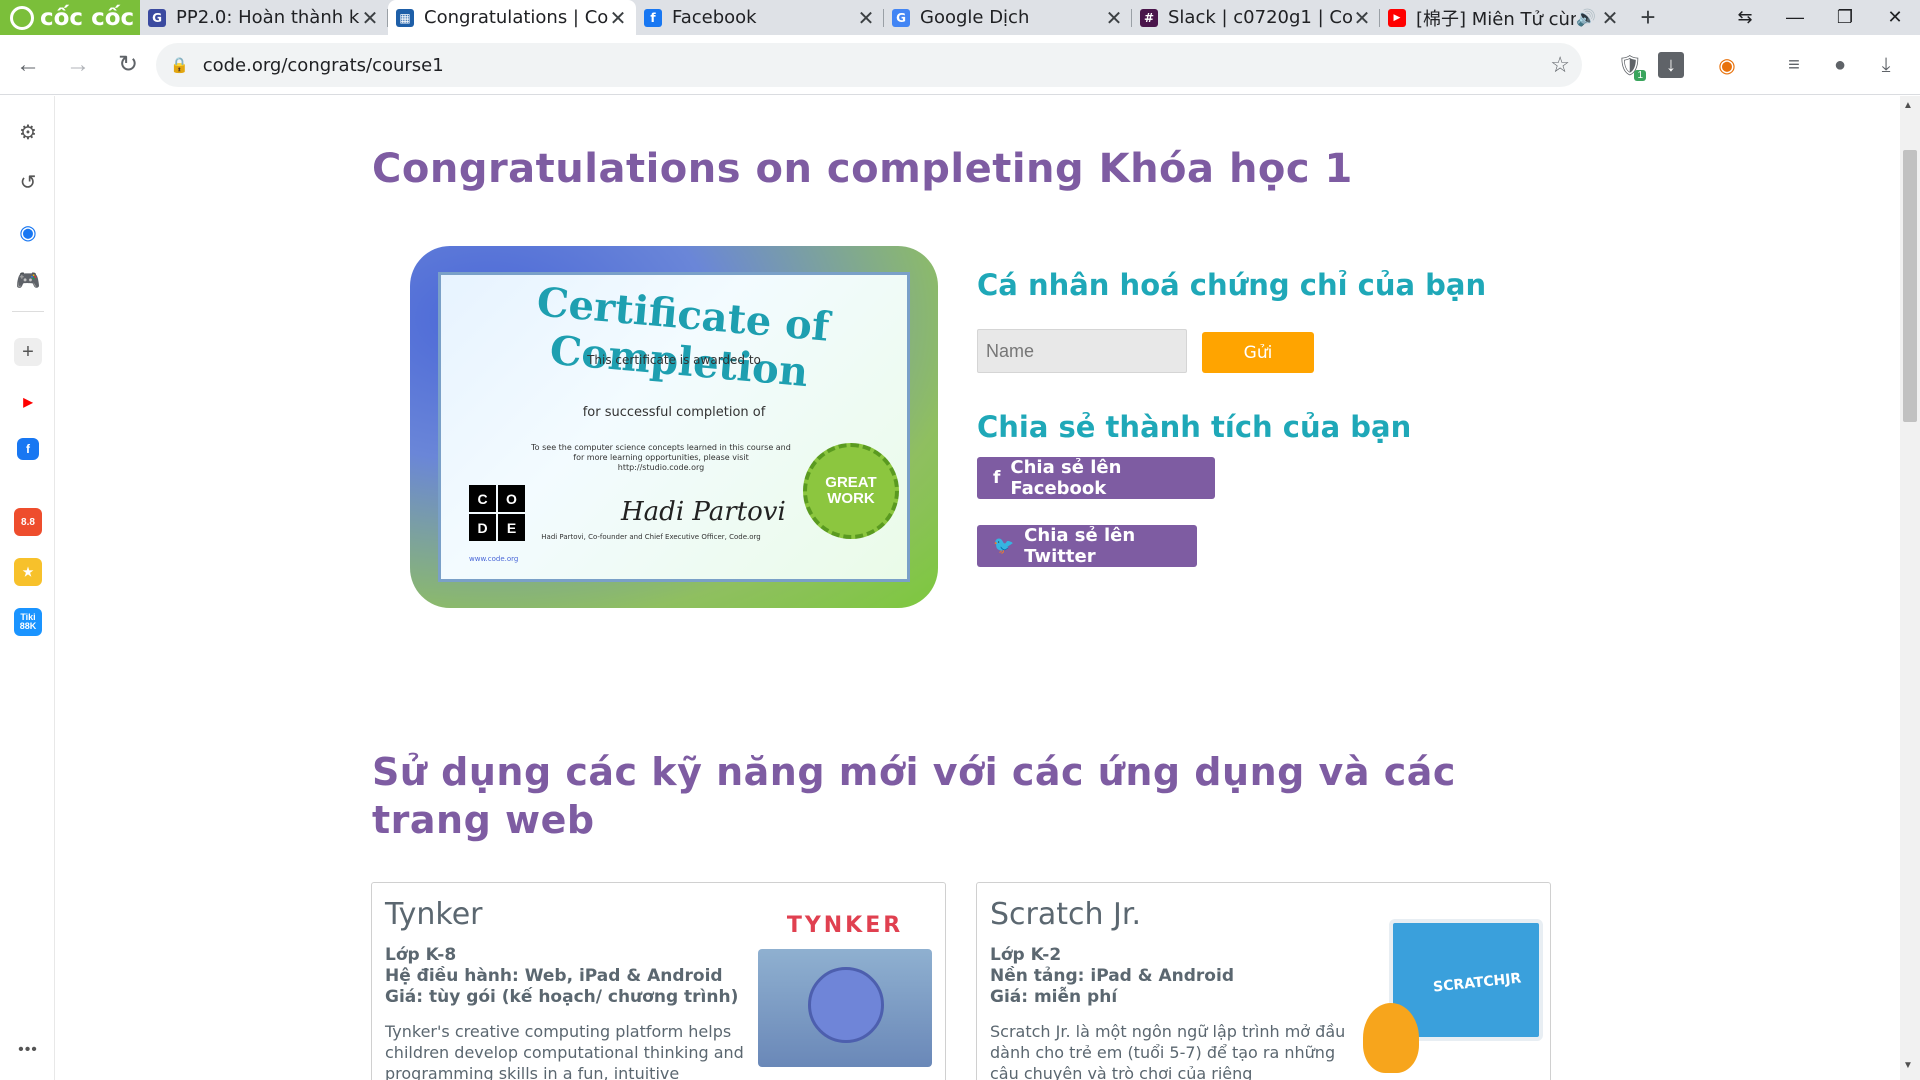 This screenshot has width=1920, height=1080. Describe the element at coordinates (434, 914) in the screenshot. I see `card-title: Tynker` at that location.